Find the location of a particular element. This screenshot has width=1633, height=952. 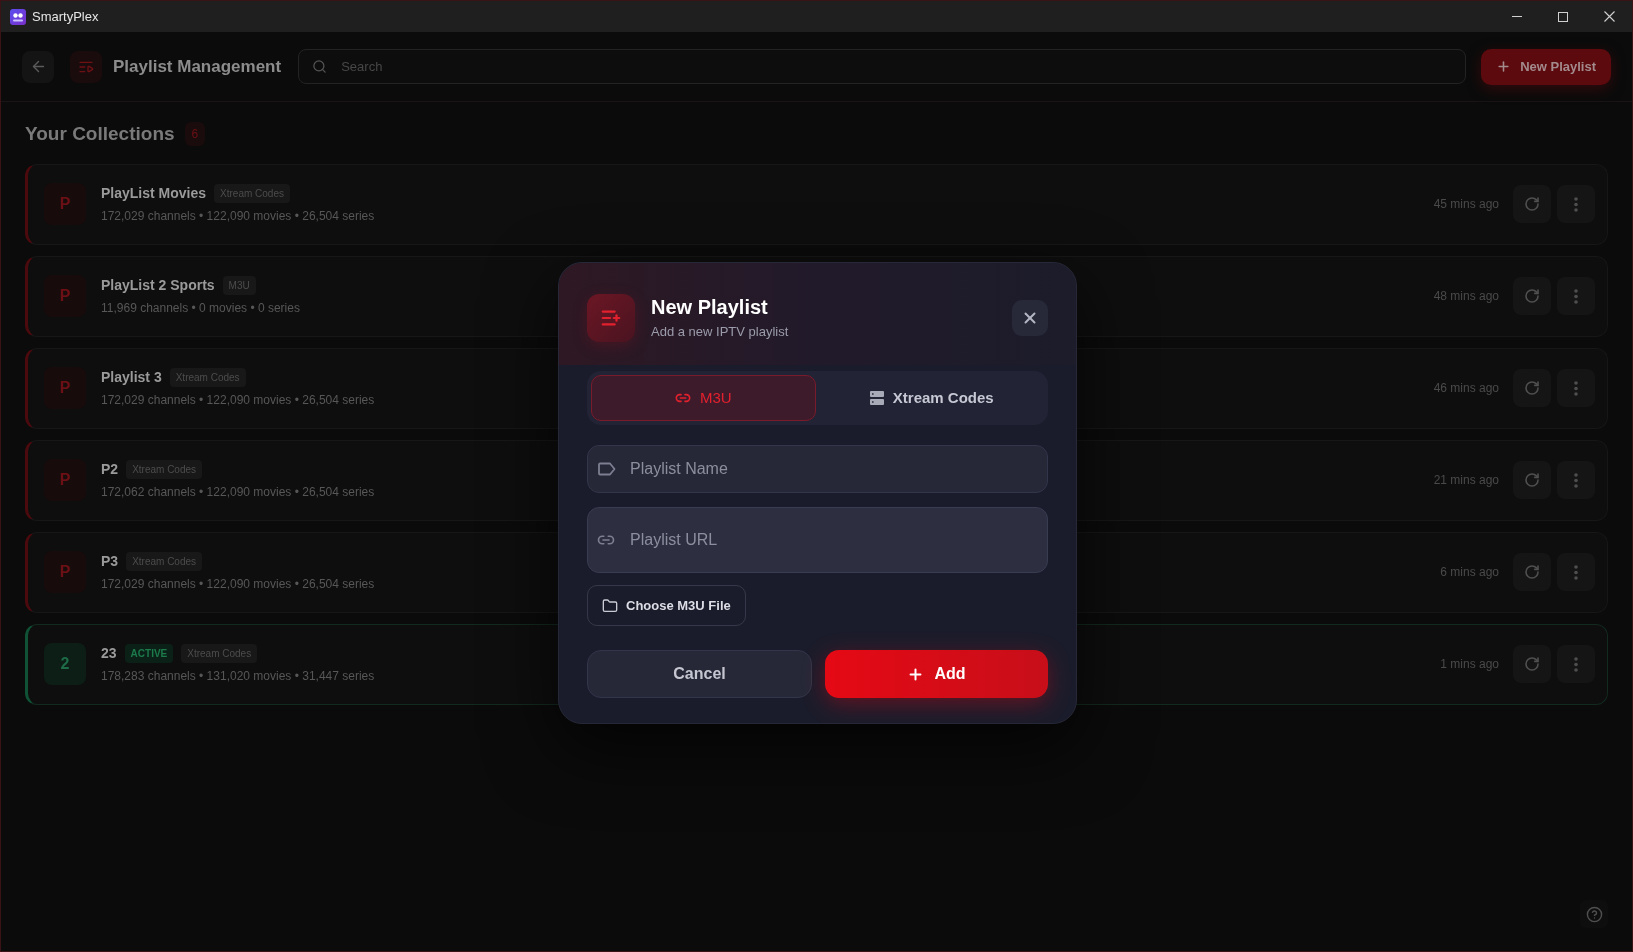

close-button is located at coordinates (1030, 318).